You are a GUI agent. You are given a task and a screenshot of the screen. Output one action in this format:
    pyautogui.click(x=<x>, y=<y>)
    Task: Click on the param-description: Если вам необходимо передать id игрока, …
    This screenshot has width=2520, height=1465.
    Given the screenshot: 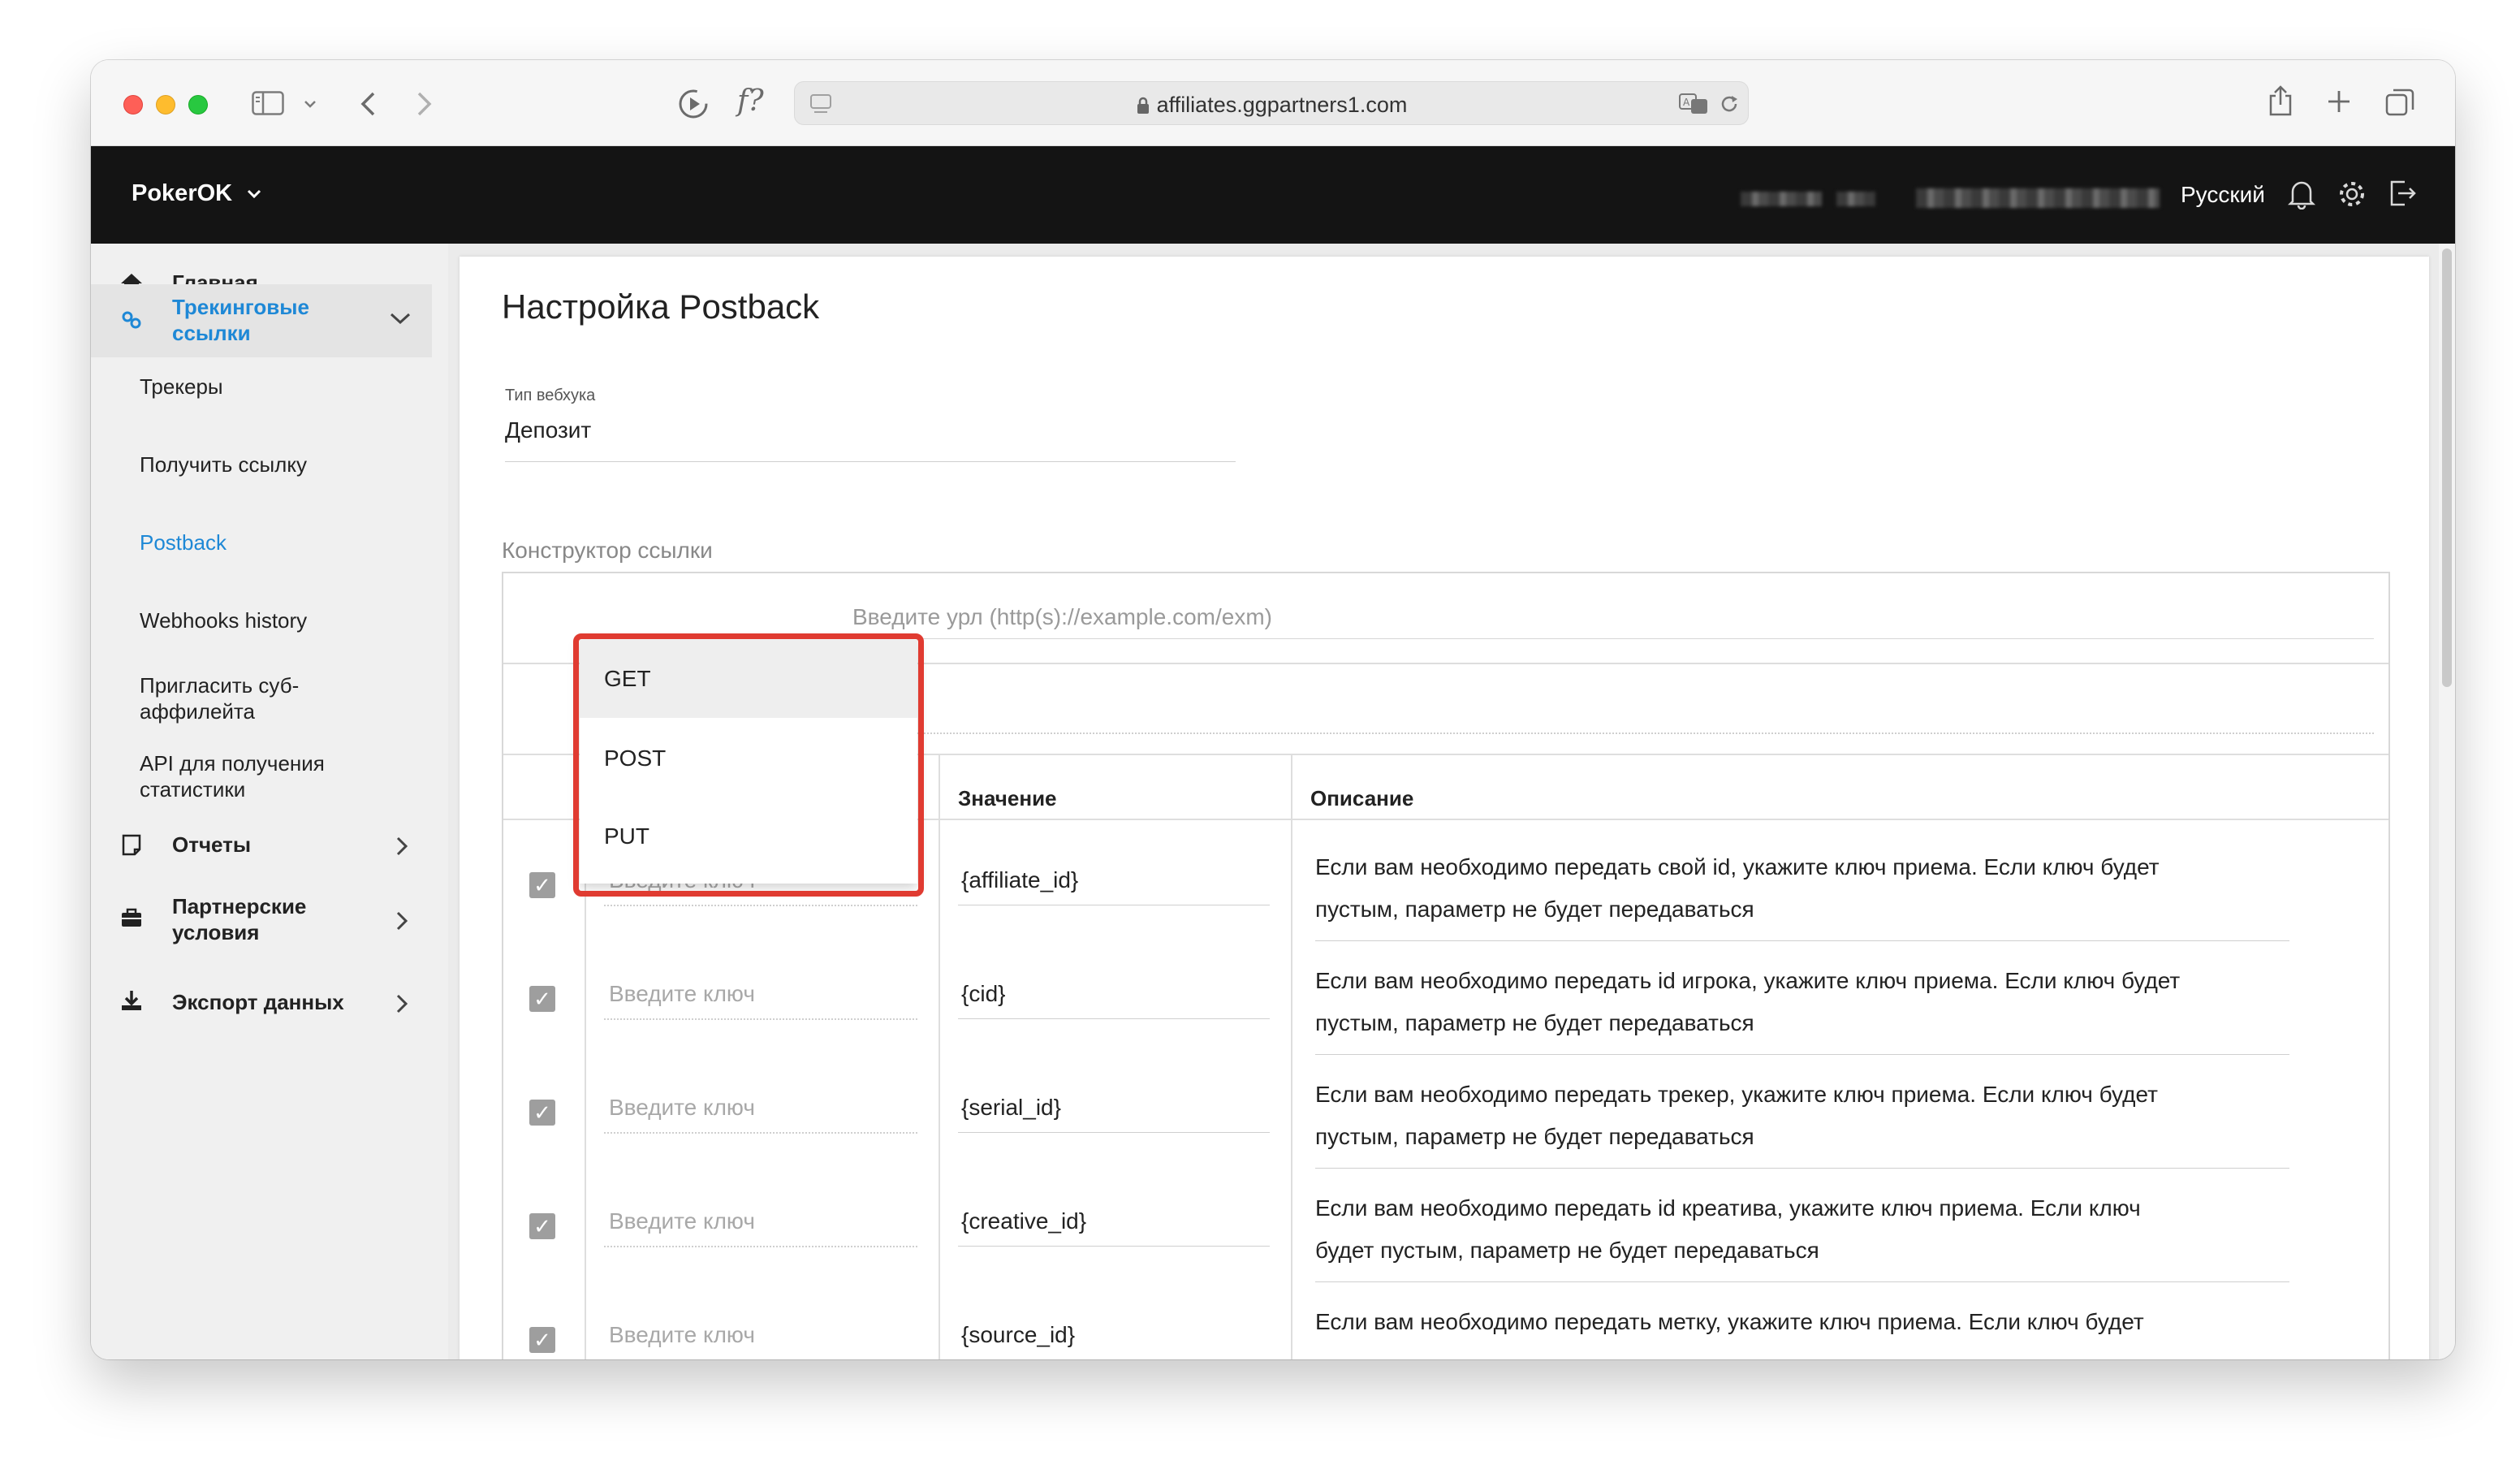 What is the action you would take?
    pyautogui.click(x=1748, y=1001)
    